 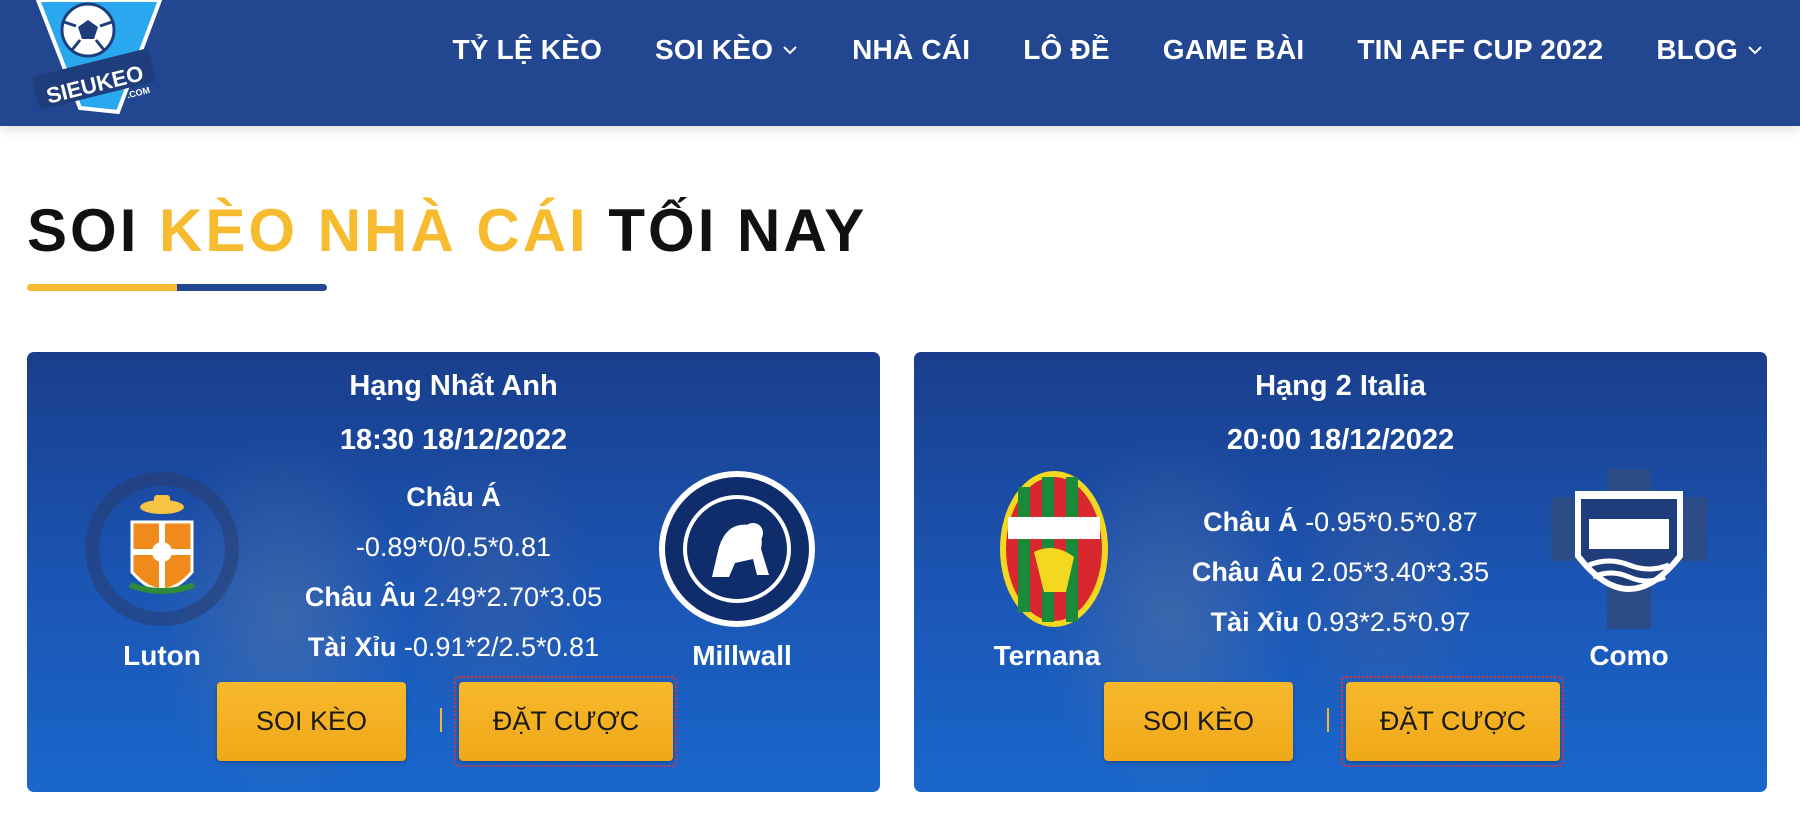 I want to click on nav-item-ty-le-keo: TỶ LỆ KÈO, so click(x=527, y=50).